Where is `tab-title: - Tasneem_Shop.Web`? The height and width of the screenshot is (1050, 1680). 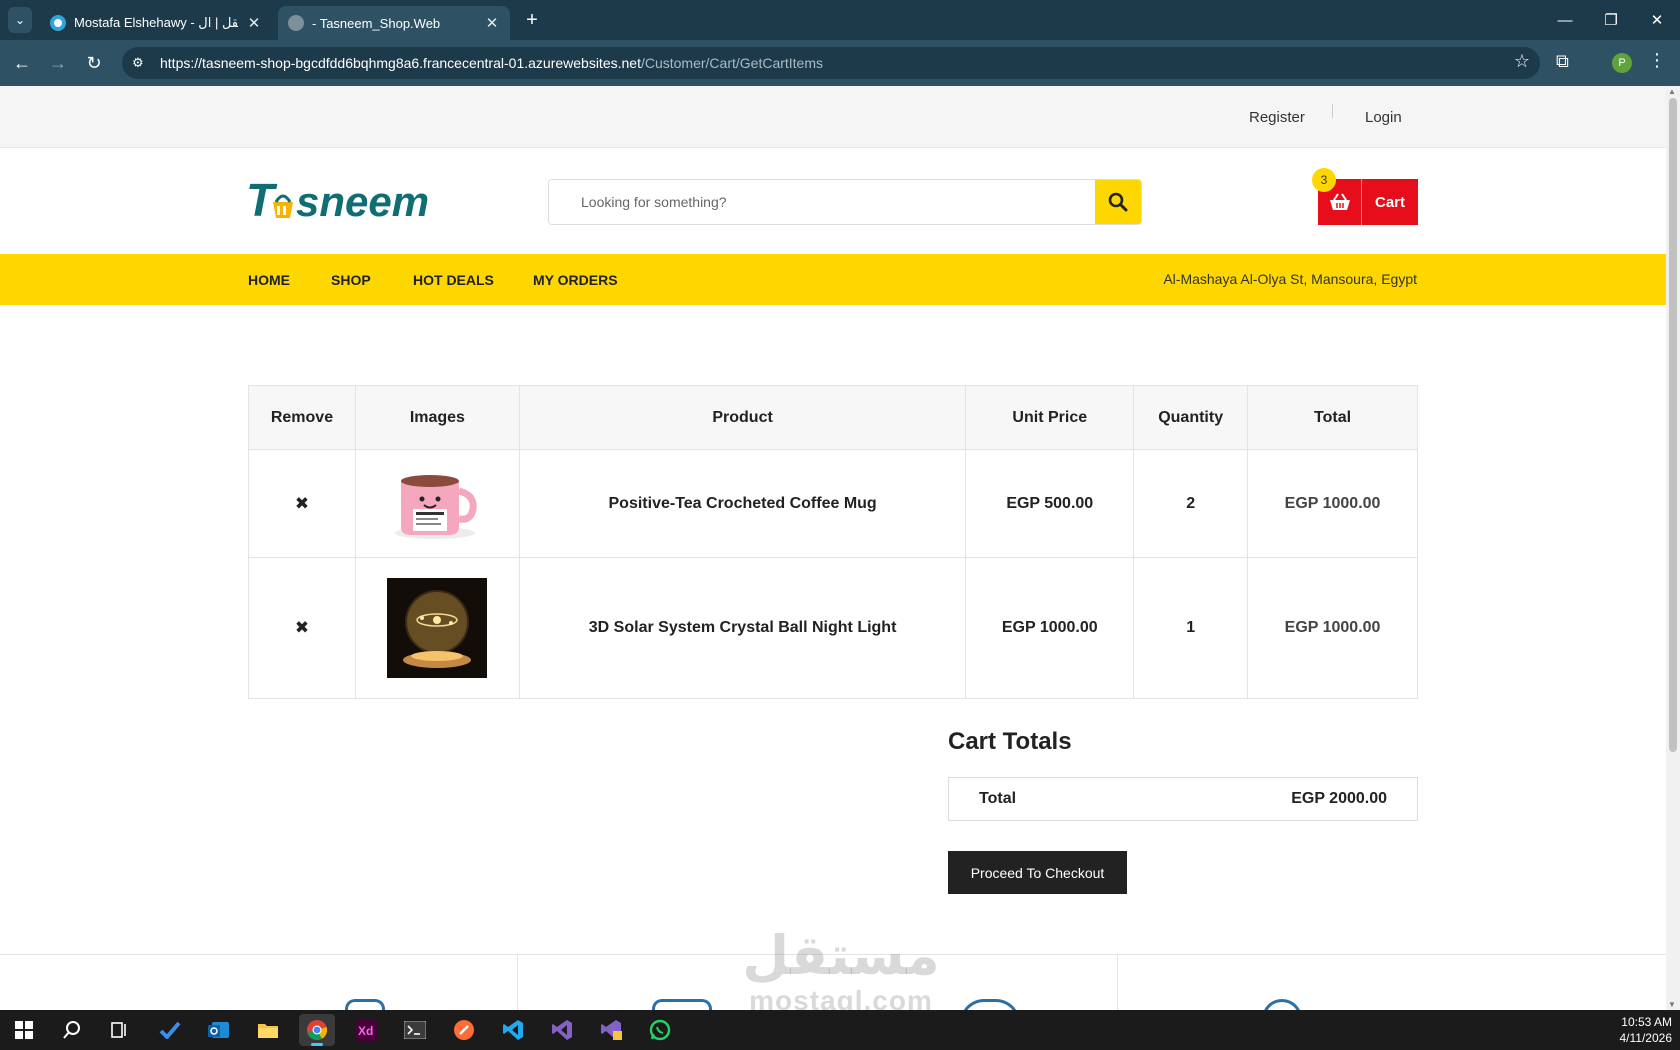 tab-title: - Tasneem_Shop.Web is located at coordinates (376, 23).